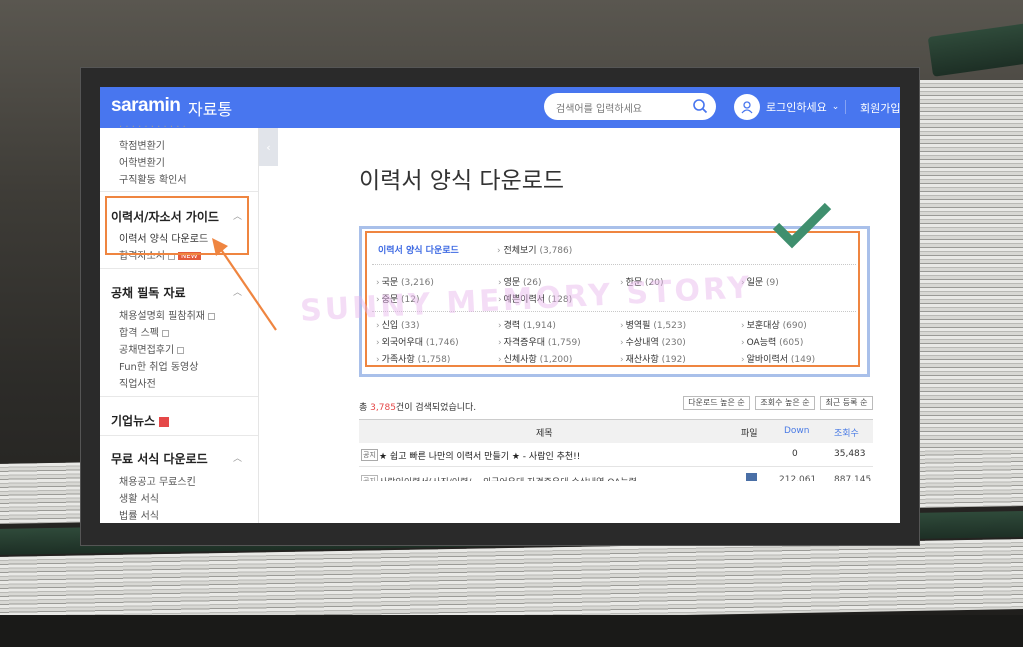 The width and height of the screenshot is (1023, 647). I want to click on category-count: (149), so click(803, 360).